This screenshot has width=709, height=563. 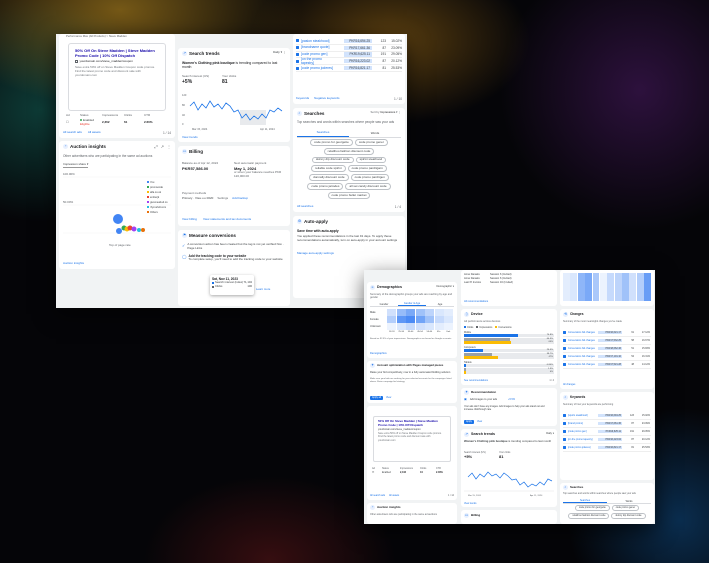 What do you see at coordinates (326, 98) in the screenshot?
I see `negative-keywords-link: Negative keywords` at bounding box center [326, 98].